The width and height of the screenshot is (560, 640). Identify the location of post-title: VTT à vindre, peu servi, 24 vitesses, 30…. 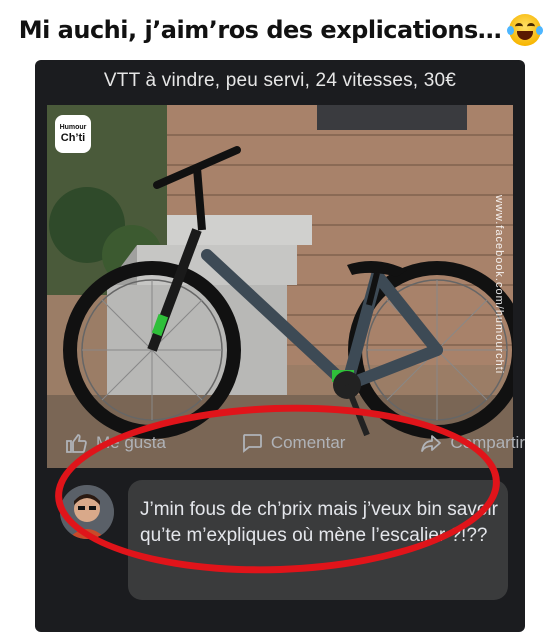
(280, 80).